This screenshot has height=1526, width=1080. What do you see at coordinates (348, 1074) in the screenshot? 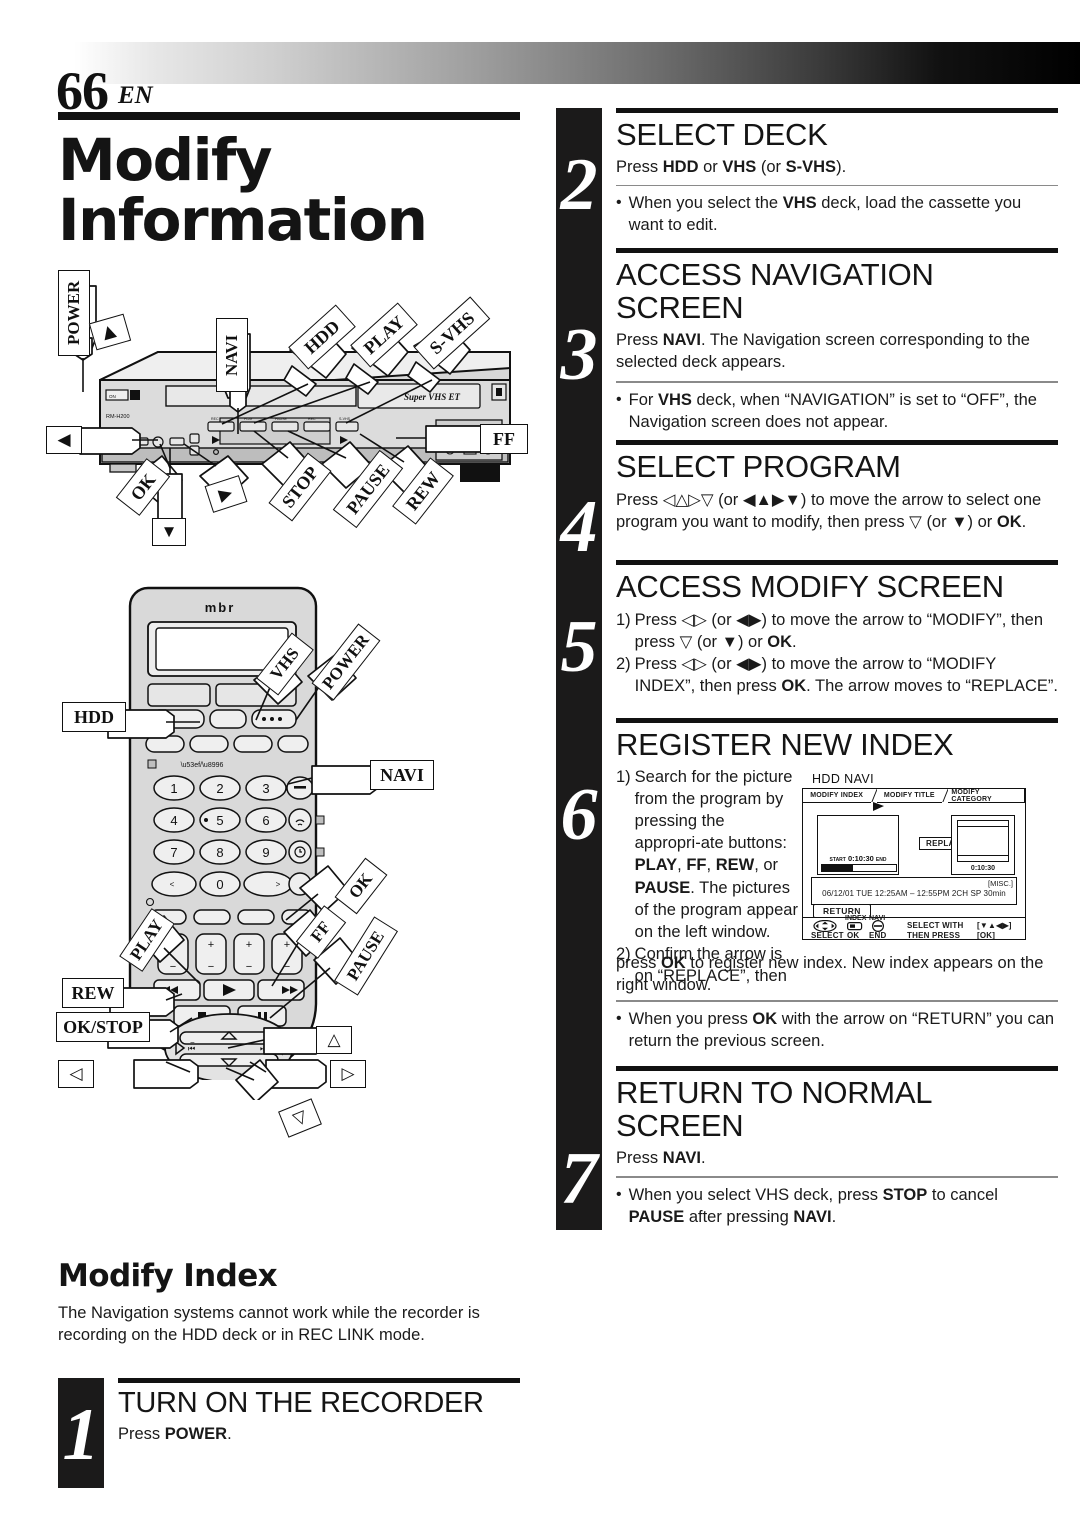
I see `remote-arrow-right-icon: ▷` at bounding box center [348, 1074].